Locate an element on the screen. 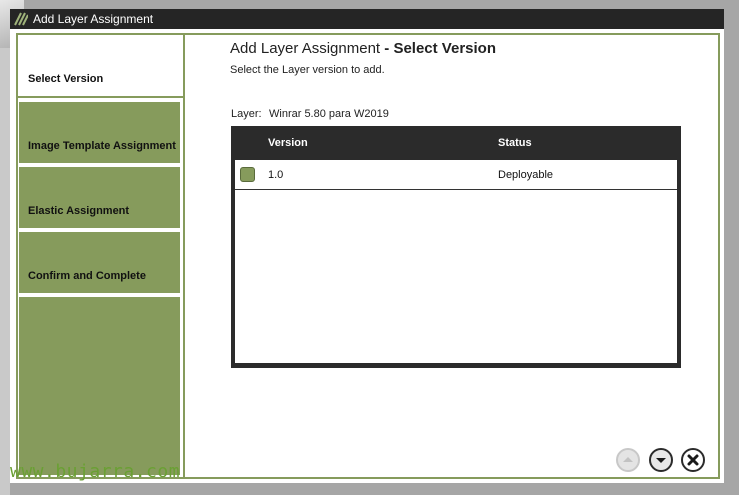 This screenshot has height=495, width=739. close-icon is located at coordinates (693, 460).